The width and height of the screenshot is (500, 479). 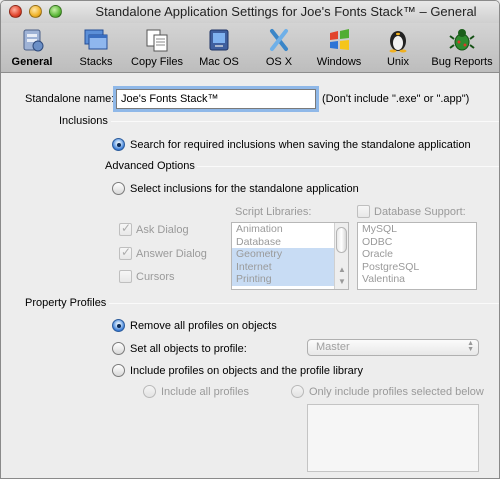 What do you see at coordinates (341, 256) in the screenshot?
I see `script-libraries-scrollbar: ▲ ▼` at bounding box center [341, 256].